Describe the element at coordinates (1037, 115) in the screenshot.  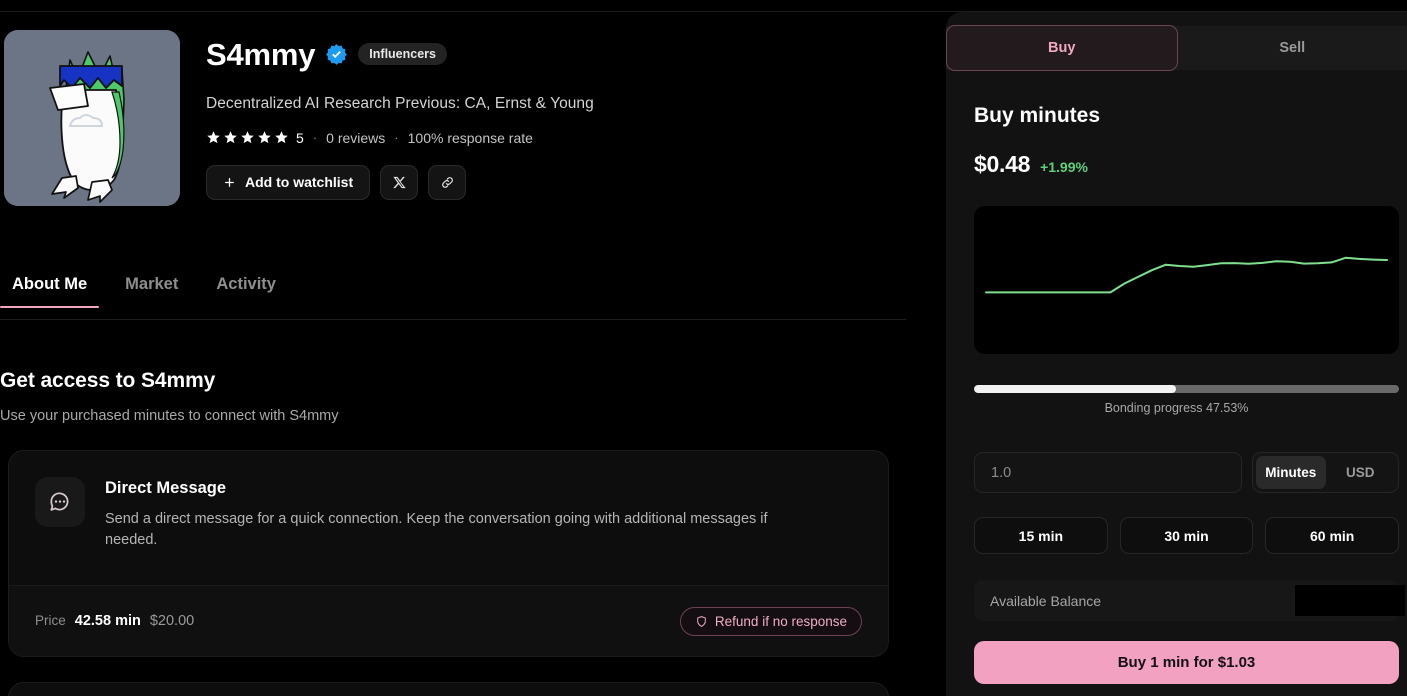
I see `buy-minutes-title: Buy minutes` at that location.